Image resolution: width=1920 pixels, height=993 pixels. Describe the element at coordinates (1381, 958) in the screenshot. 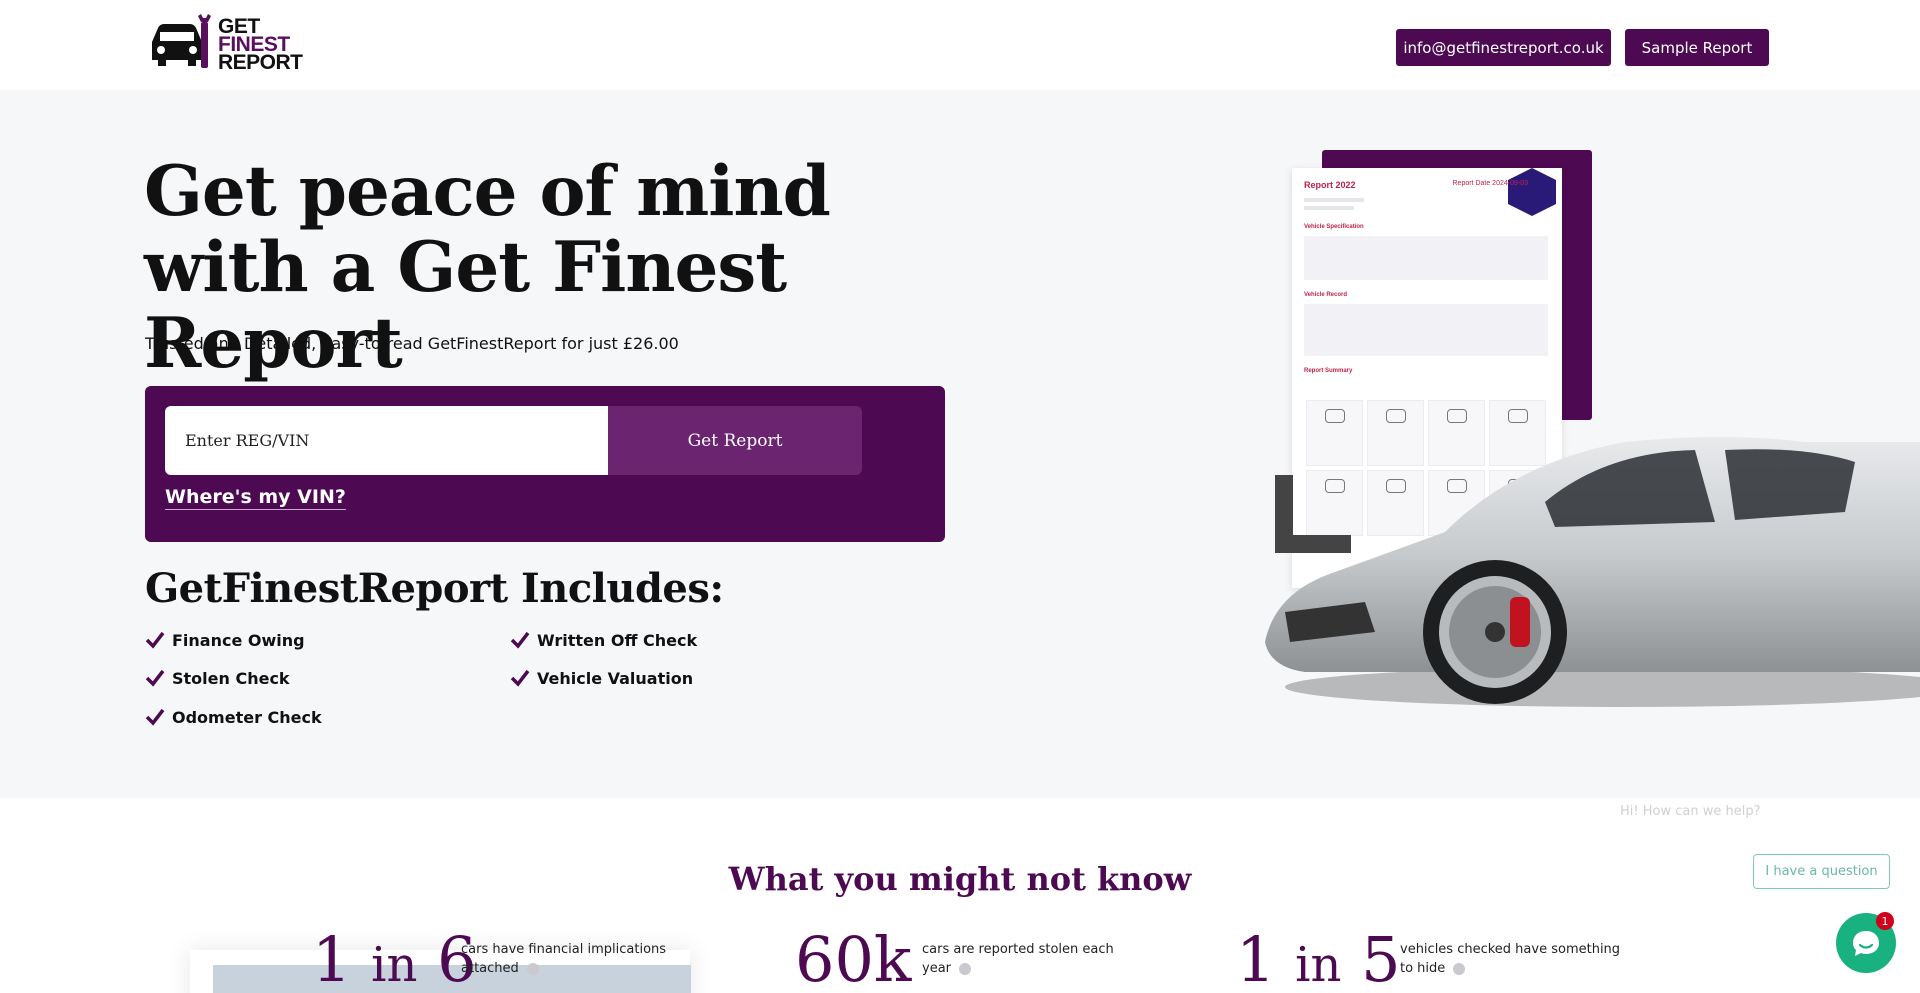

I see `stat-number-part: 5` at that location.